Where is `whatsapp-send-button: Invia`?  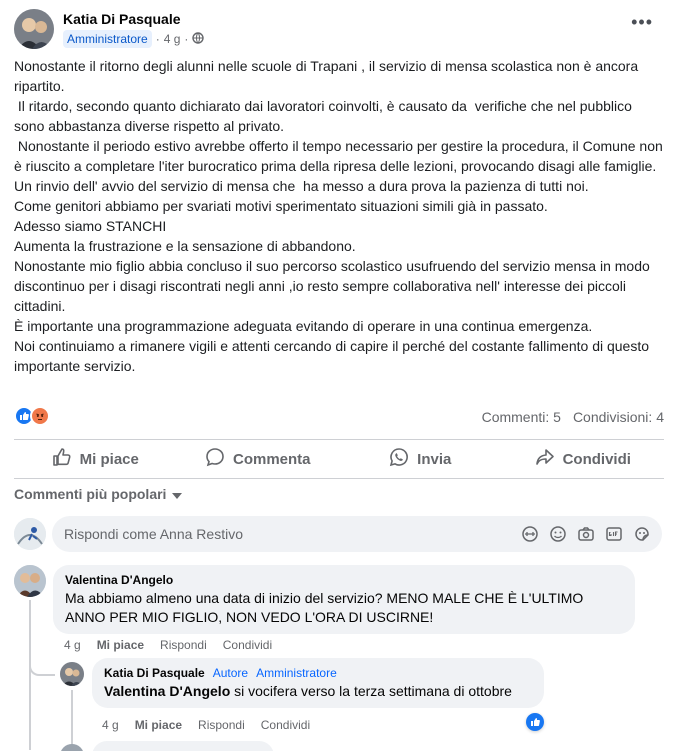 whatsapp-send-button: Invia is located at coordinates (420, 459).